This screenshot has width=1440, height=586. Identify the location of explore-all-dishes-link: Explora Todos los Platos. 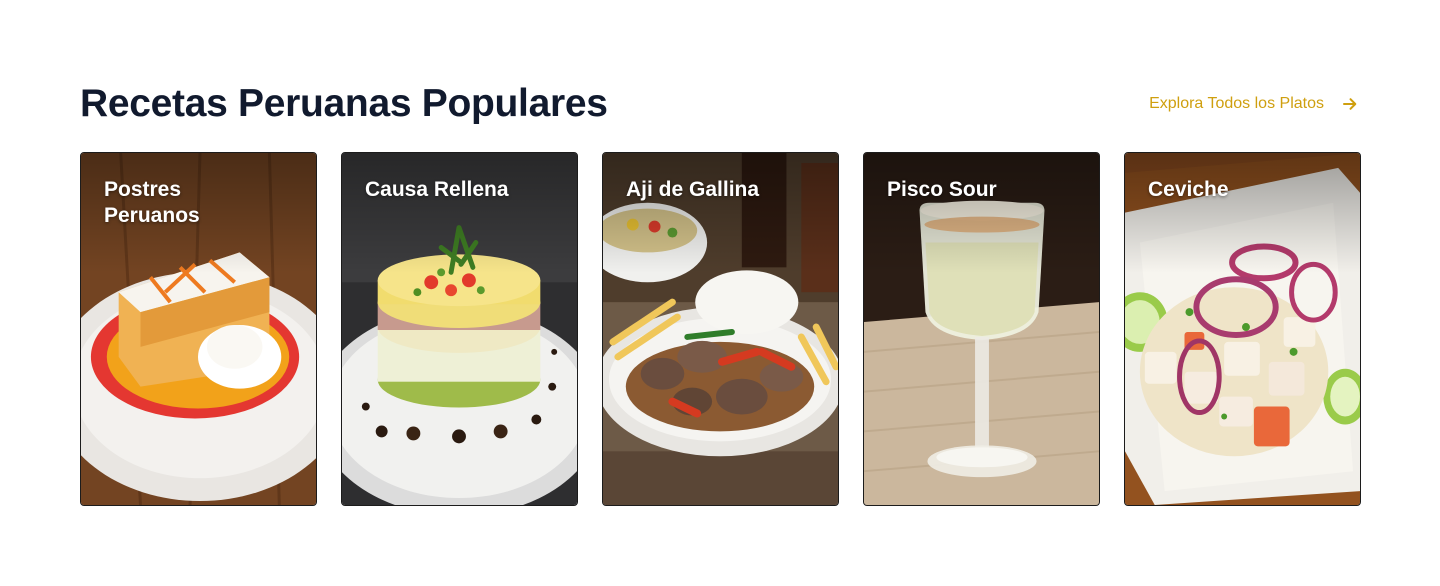
(1253, 104).